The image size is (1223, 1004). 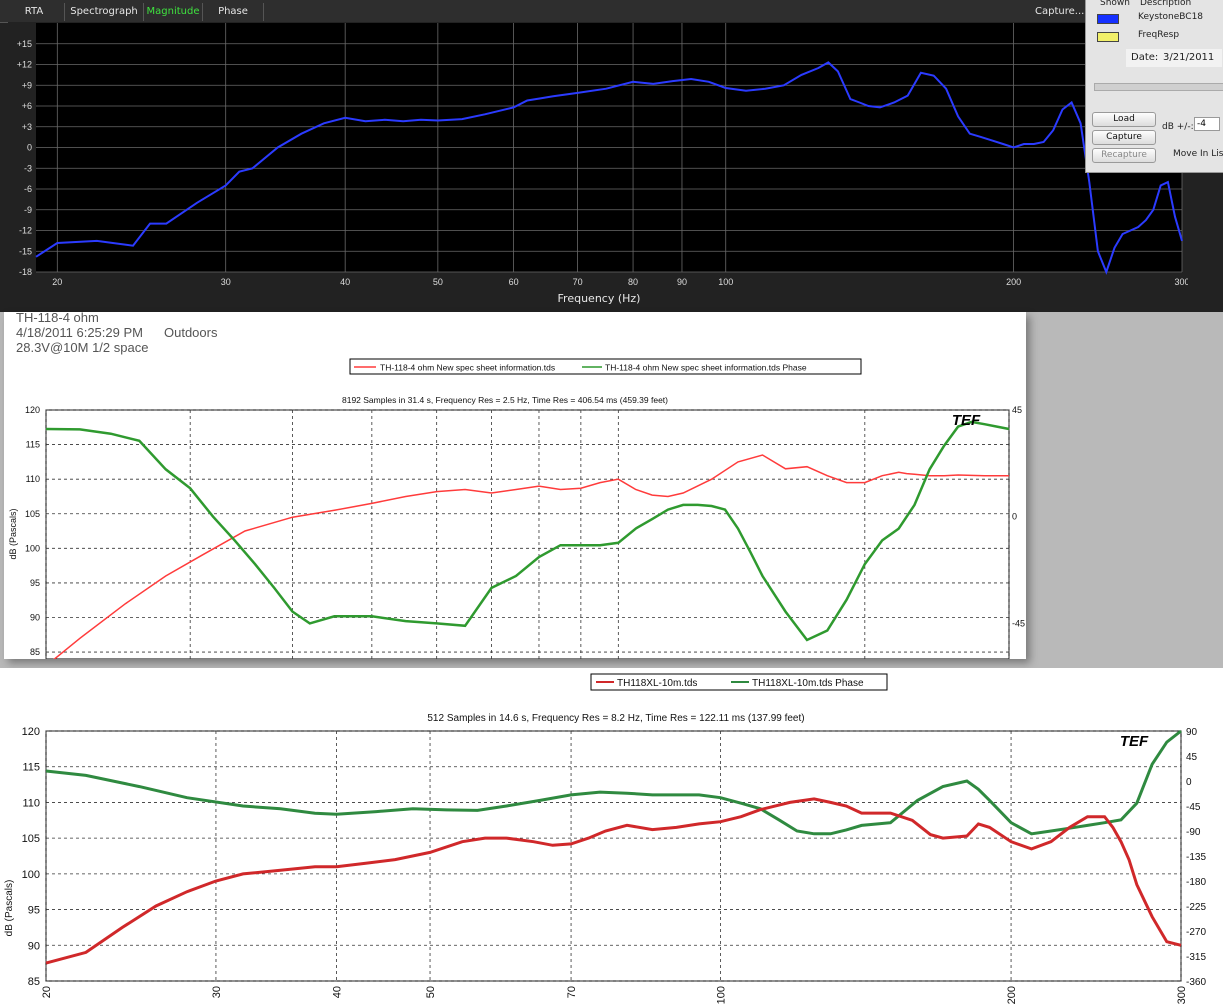 What do you see at coordinates (1124, 155) in the screenshot?
I see `recapture-button: Recapture` at bounding box center [1124, 155].